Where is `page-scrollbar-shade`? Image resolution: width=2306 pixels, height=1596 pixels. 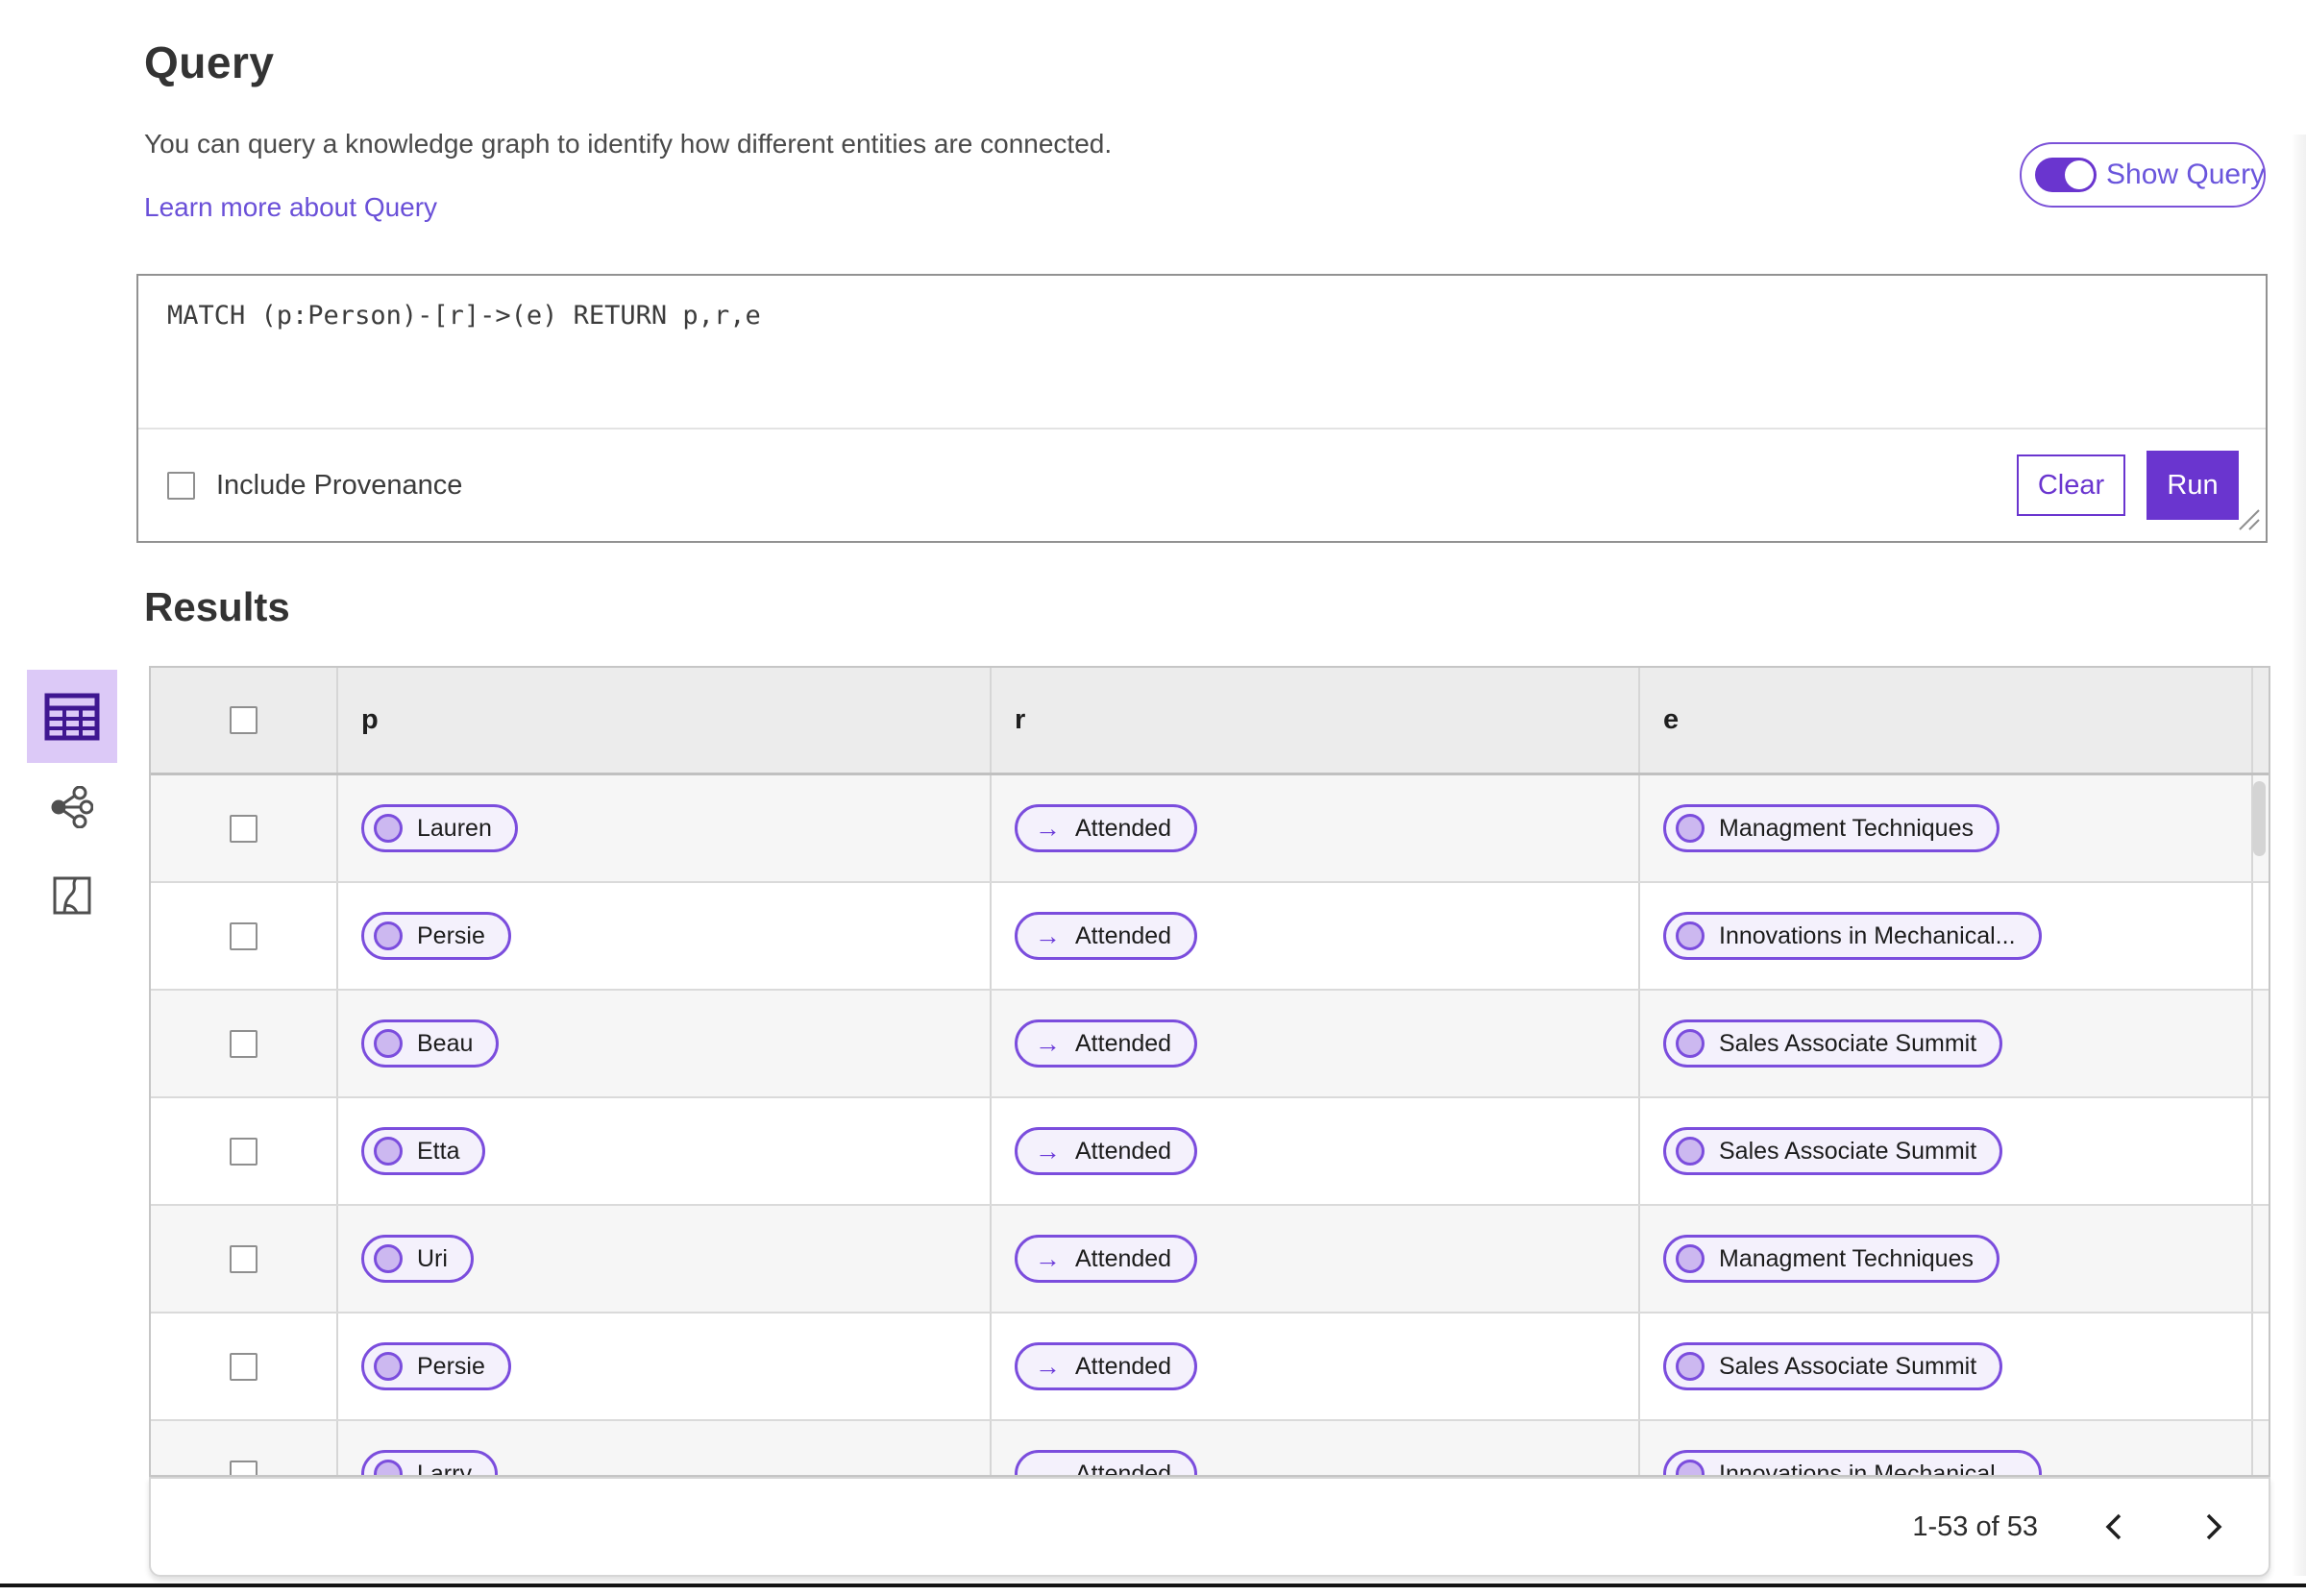 page-scrollbar-shade is located at coordinates (2298, 855).